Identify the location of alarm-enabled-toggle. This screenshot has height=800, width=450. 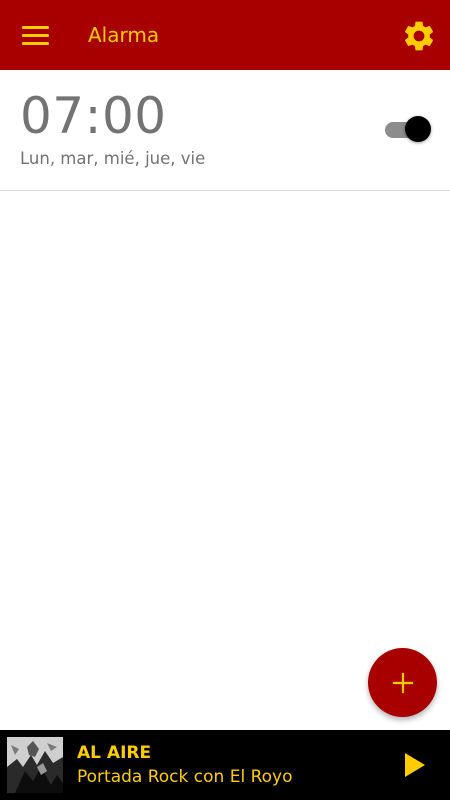
(408, 129).